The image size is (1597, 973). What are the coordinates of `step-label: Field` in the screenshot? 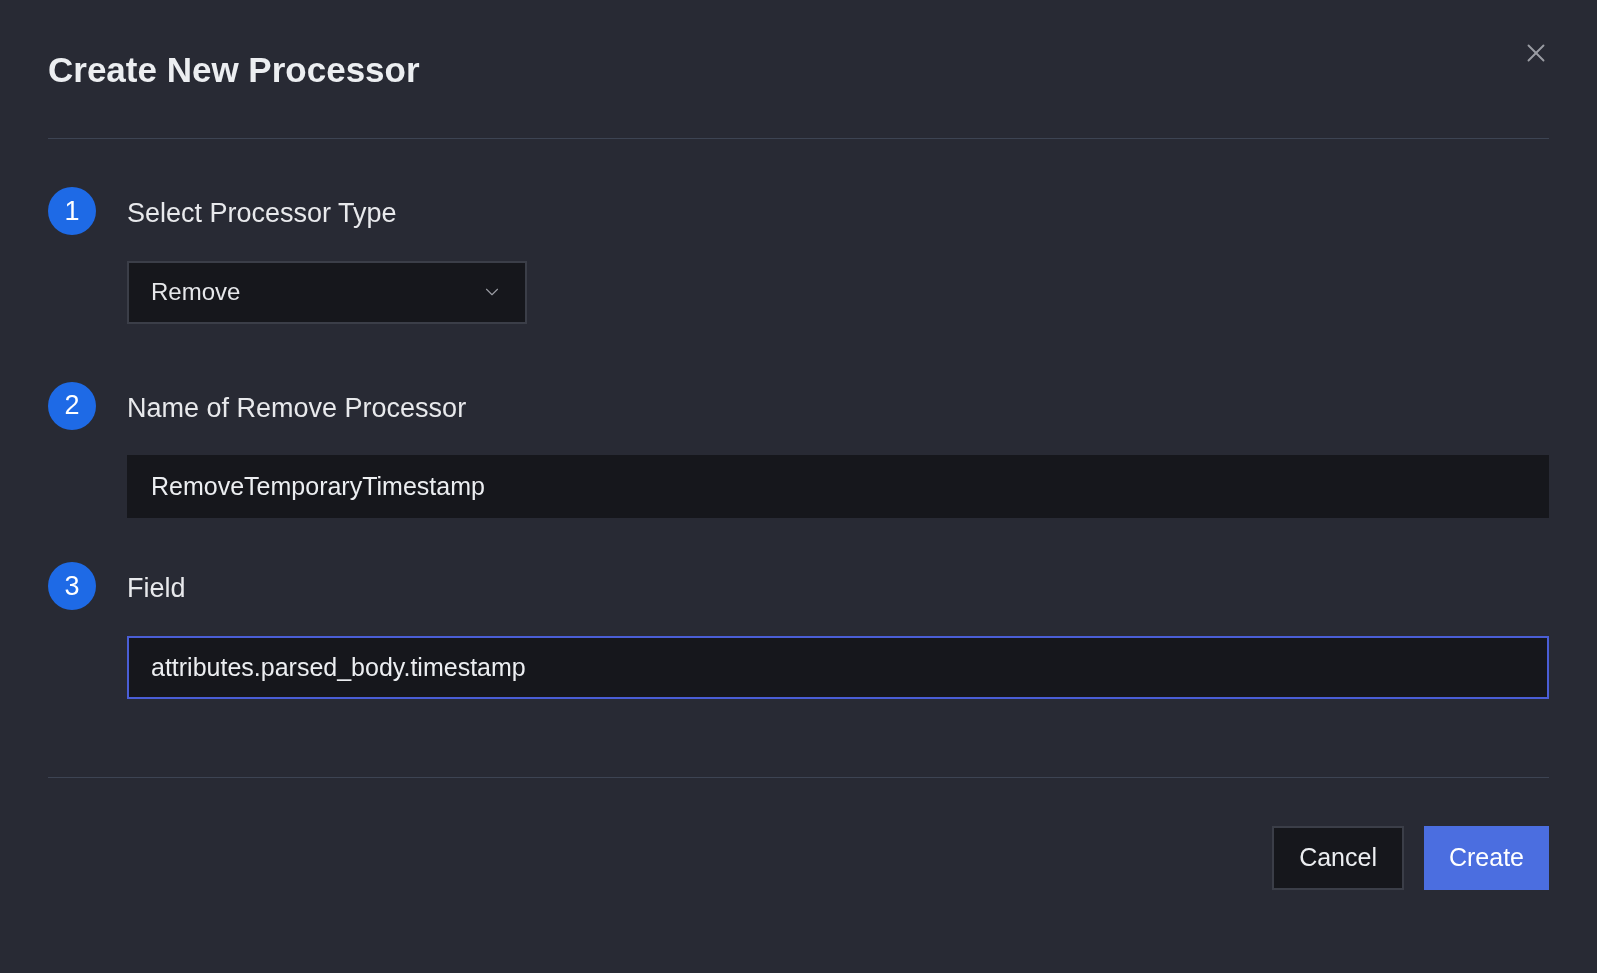 It's located at (157, 588).